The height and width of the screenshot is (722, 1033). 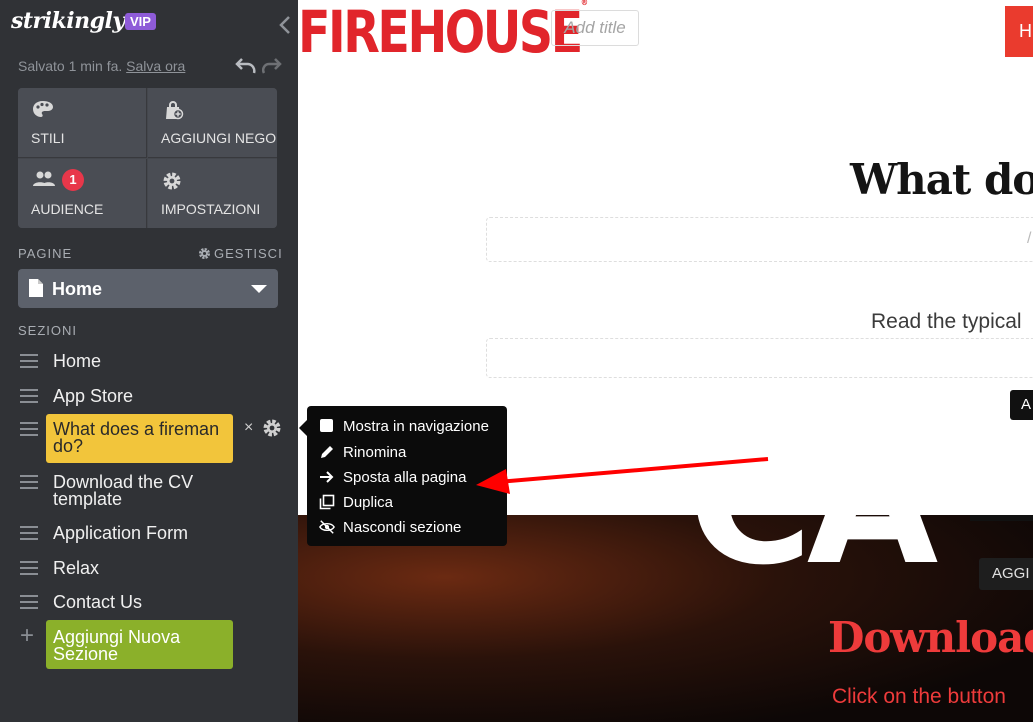 What do you see at coordinates (919, 697) in the screenshot?
I see `download-instructions: Click on the button` at bounding box center [919, 697].